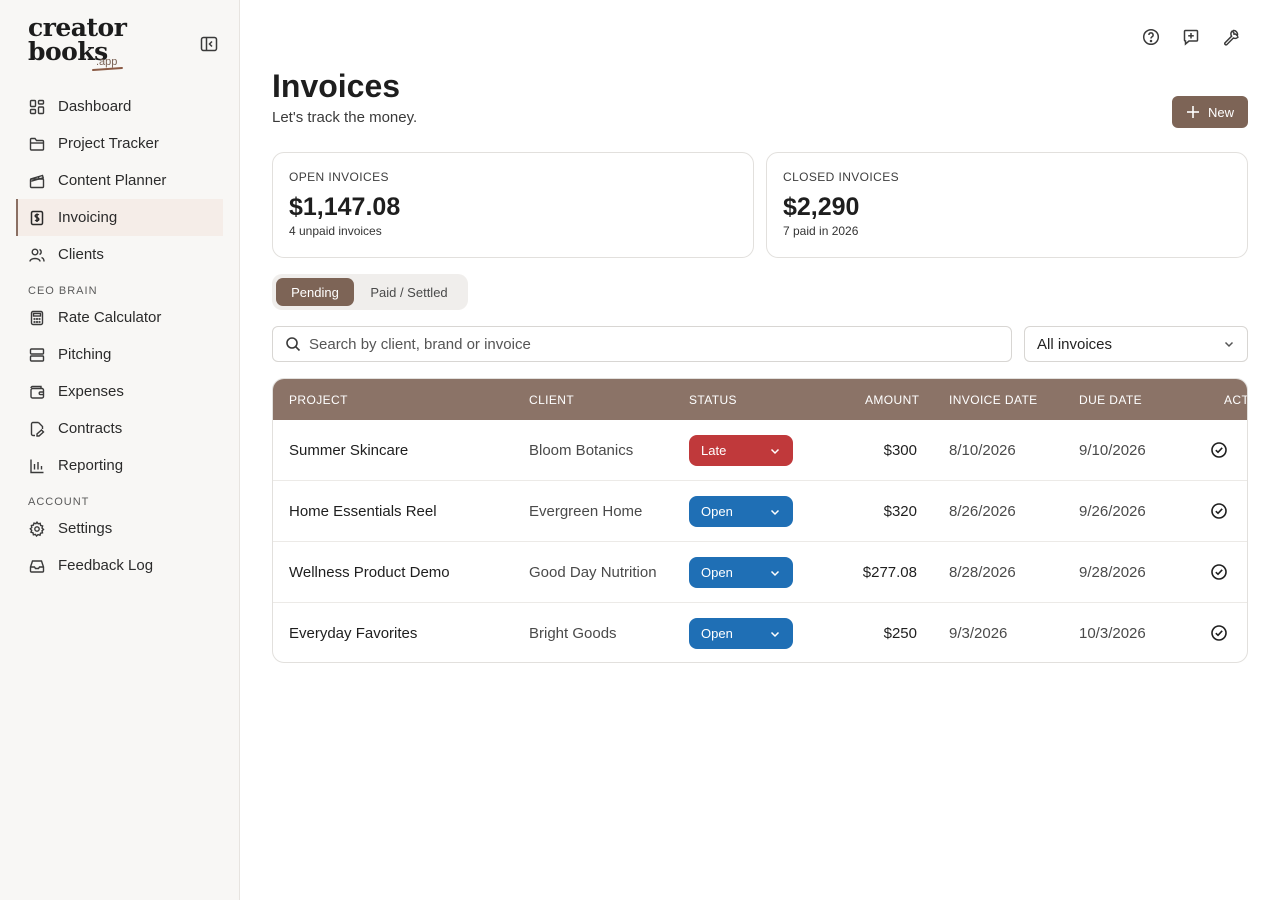 Image resolution: width=1280 pixels, height=900 pixels. I want to click on section-heading-ceo-brain: CEO BRAIN, so click(63, 291).